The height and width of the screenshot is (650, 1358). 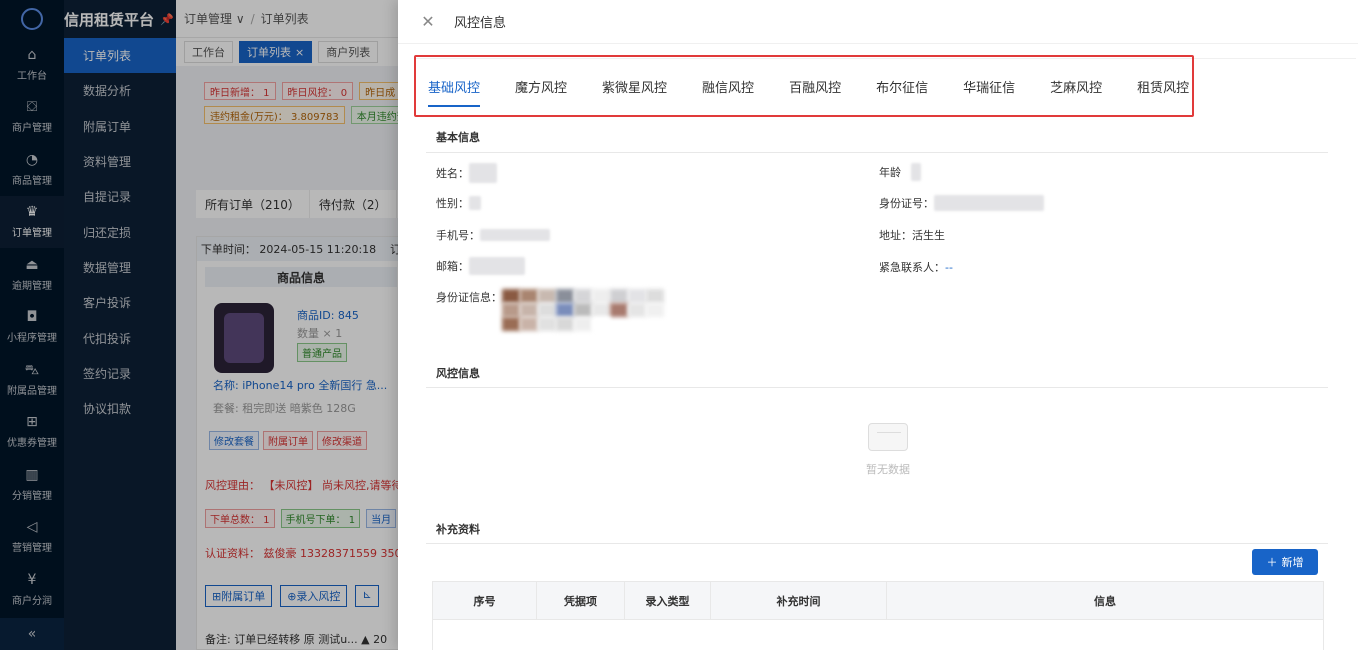 I want to click on field-address: 地址： 活生生, so click(x=912, y=235).